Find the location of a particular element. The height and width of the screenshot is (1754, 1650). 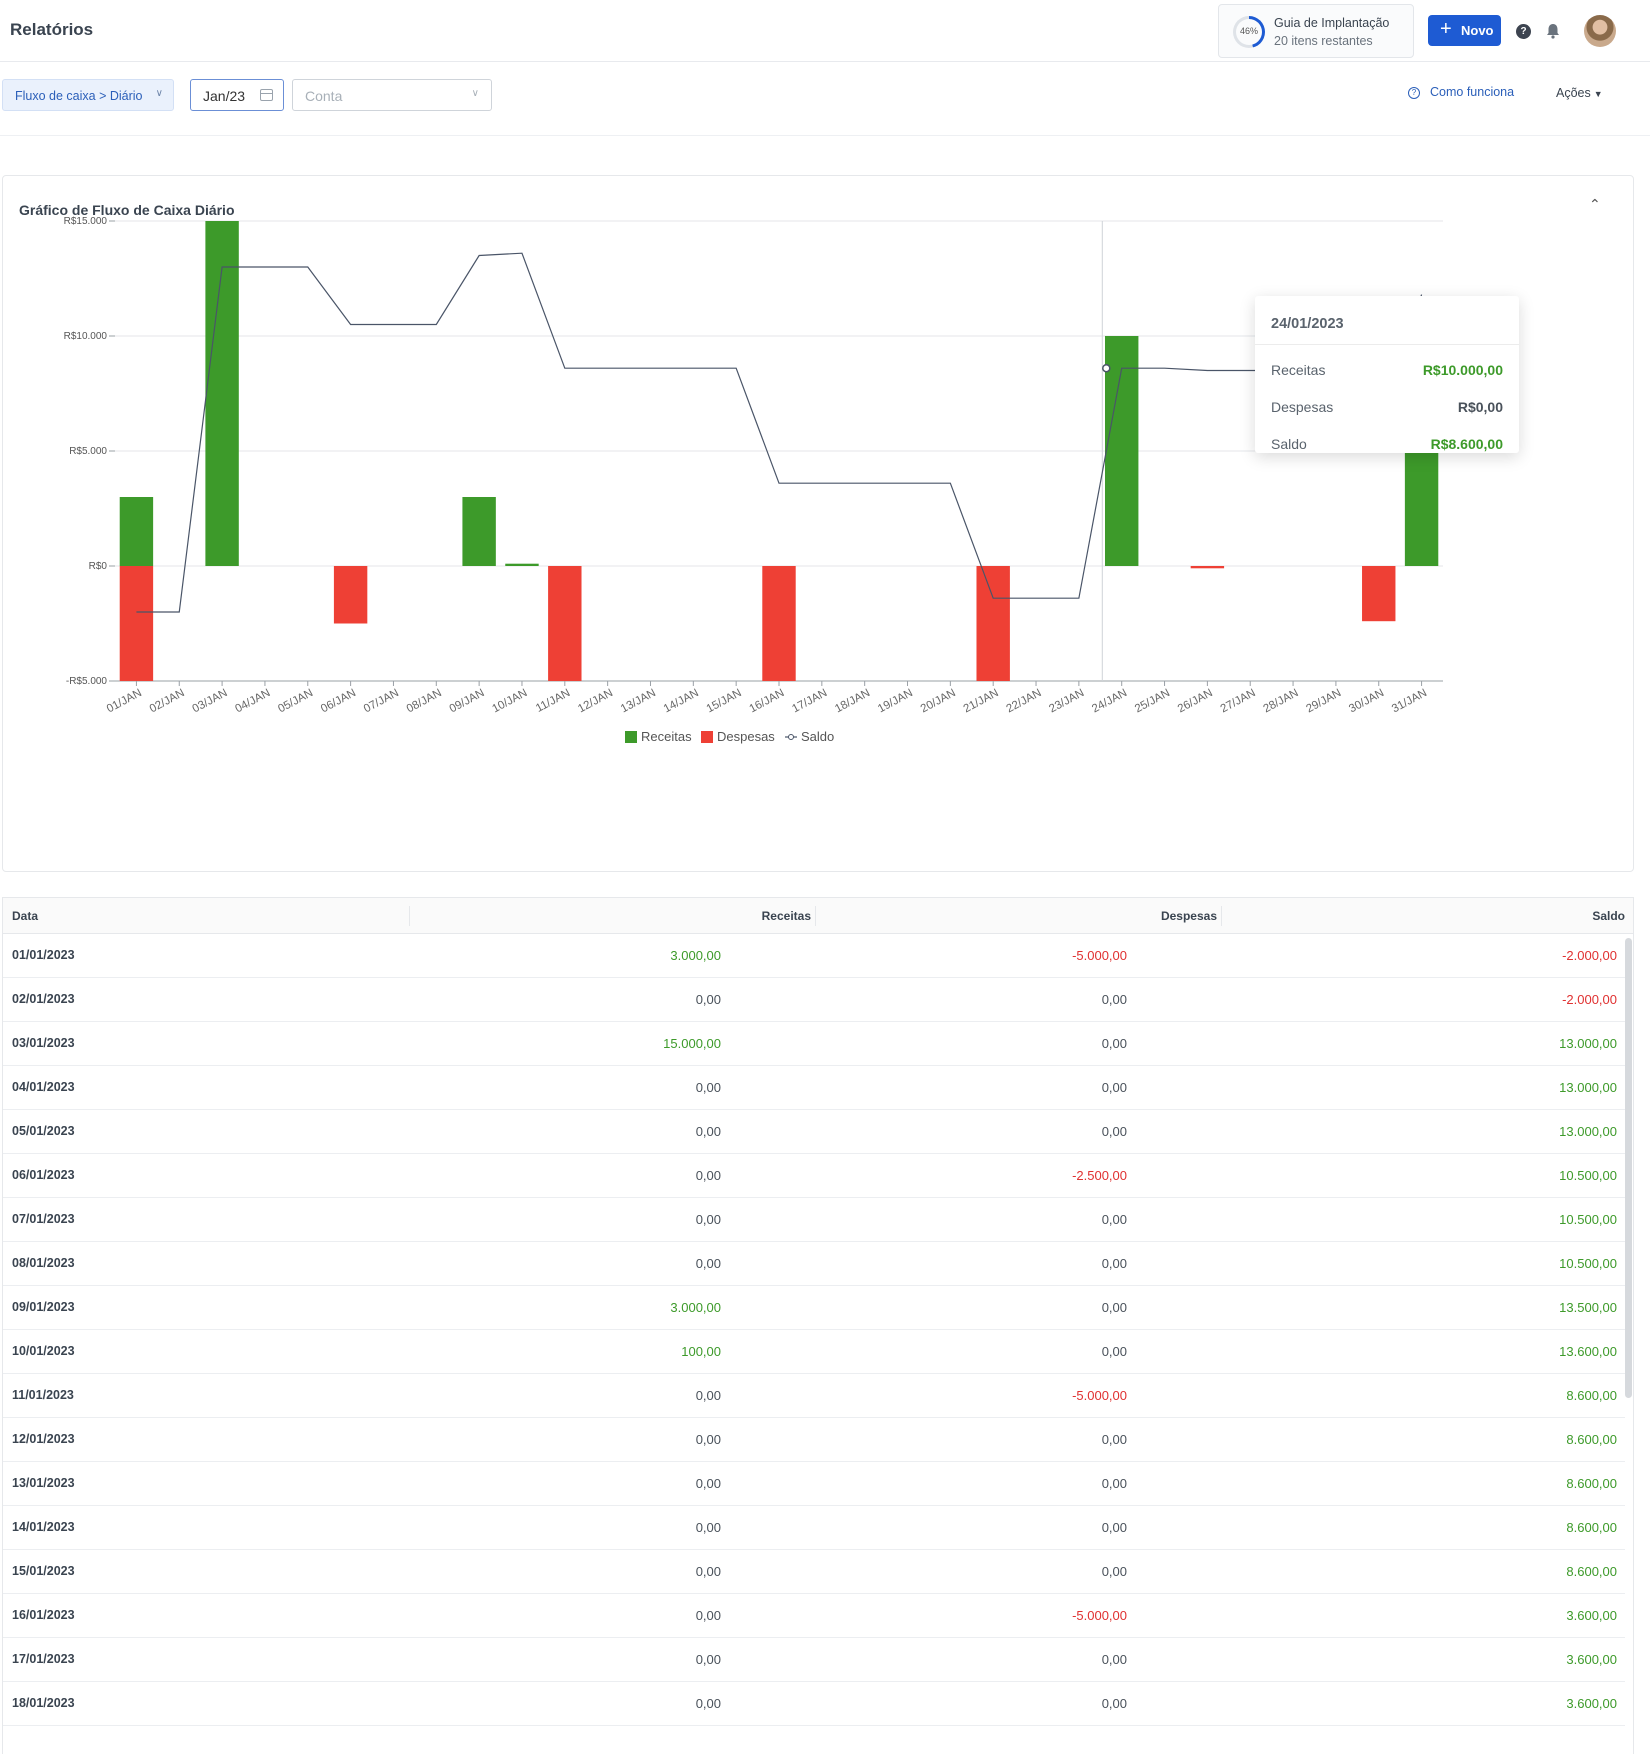

help-icon: ? is located at coordinates (1523, 31).